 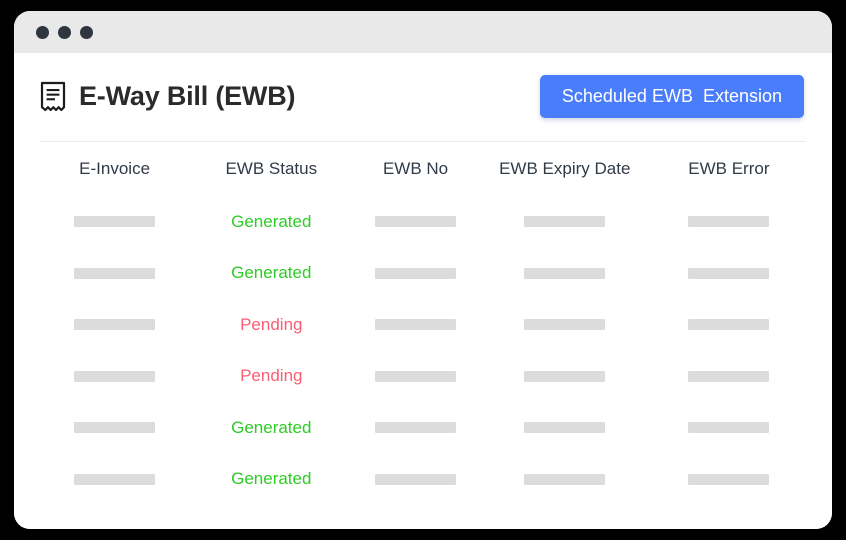 I want to click on column-header-e-invoice: E-Invoice, so click(x=115, y=168).